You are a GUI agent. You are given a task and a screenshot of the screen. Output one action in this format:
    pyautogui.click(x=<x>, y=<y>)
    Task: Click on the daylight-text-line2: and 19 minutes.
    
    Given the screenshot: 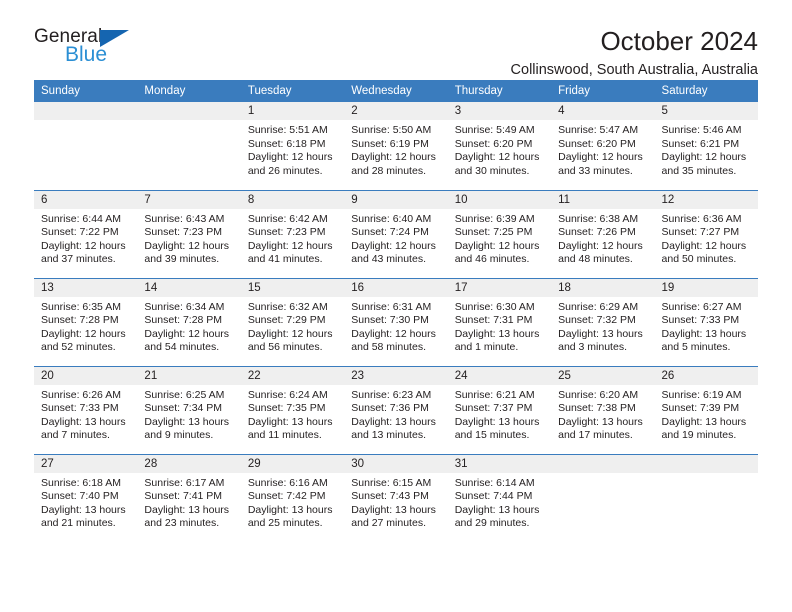 What is the action you would take?
    pyautogui.click(x=699, y=435)
    